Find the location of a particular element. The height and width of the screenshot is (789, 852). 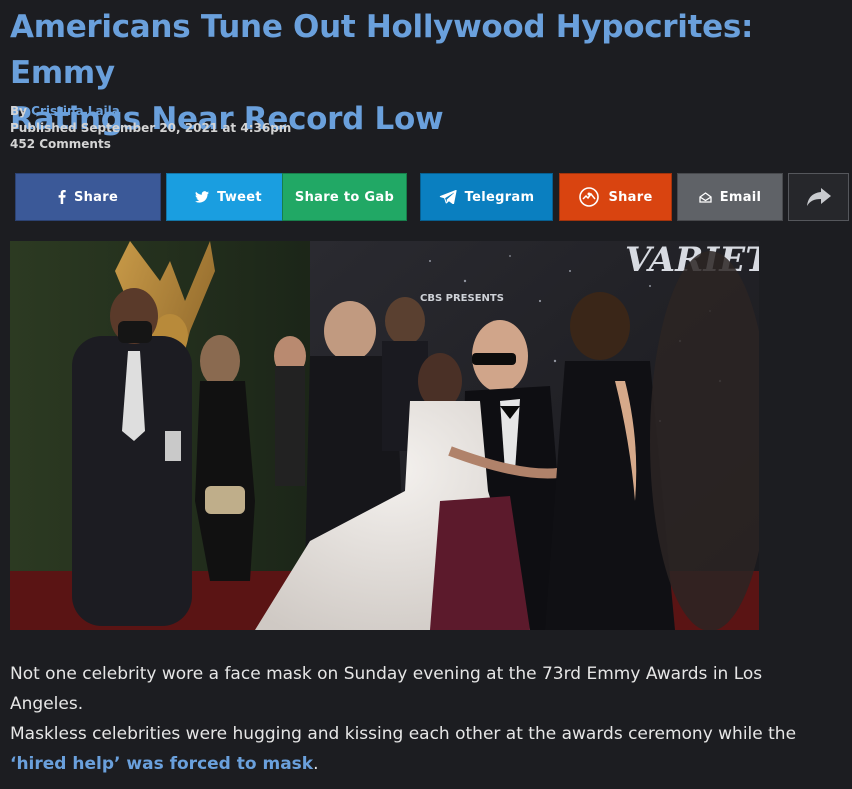

telegram-share-button: Telegram is located at coordinates (486, 197).